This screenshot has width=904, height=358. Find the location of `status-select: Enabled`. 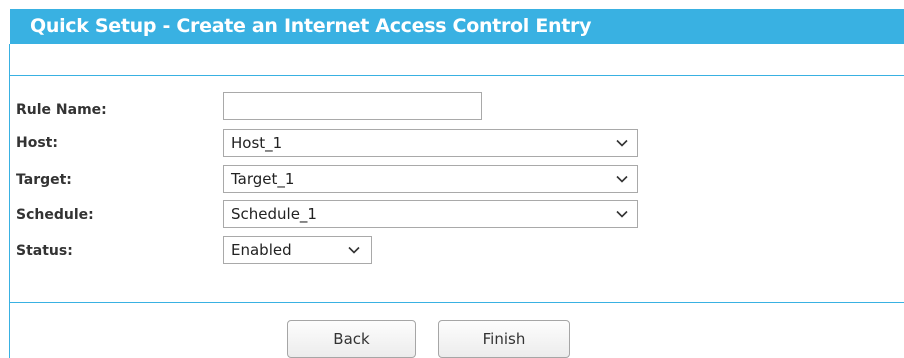

status-select: Enabled is located at coordinates (297, 250).